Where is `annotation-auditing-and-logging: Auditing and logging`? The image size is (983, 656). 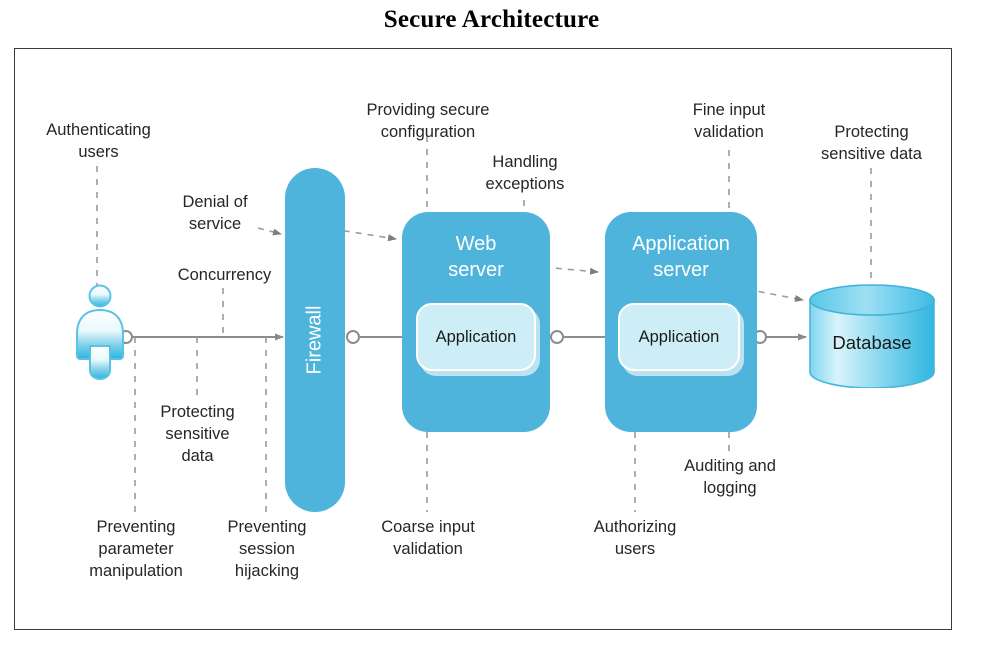 annotation-auditing-and-logging: Auditing and logging is located at coordinates (730, 477).